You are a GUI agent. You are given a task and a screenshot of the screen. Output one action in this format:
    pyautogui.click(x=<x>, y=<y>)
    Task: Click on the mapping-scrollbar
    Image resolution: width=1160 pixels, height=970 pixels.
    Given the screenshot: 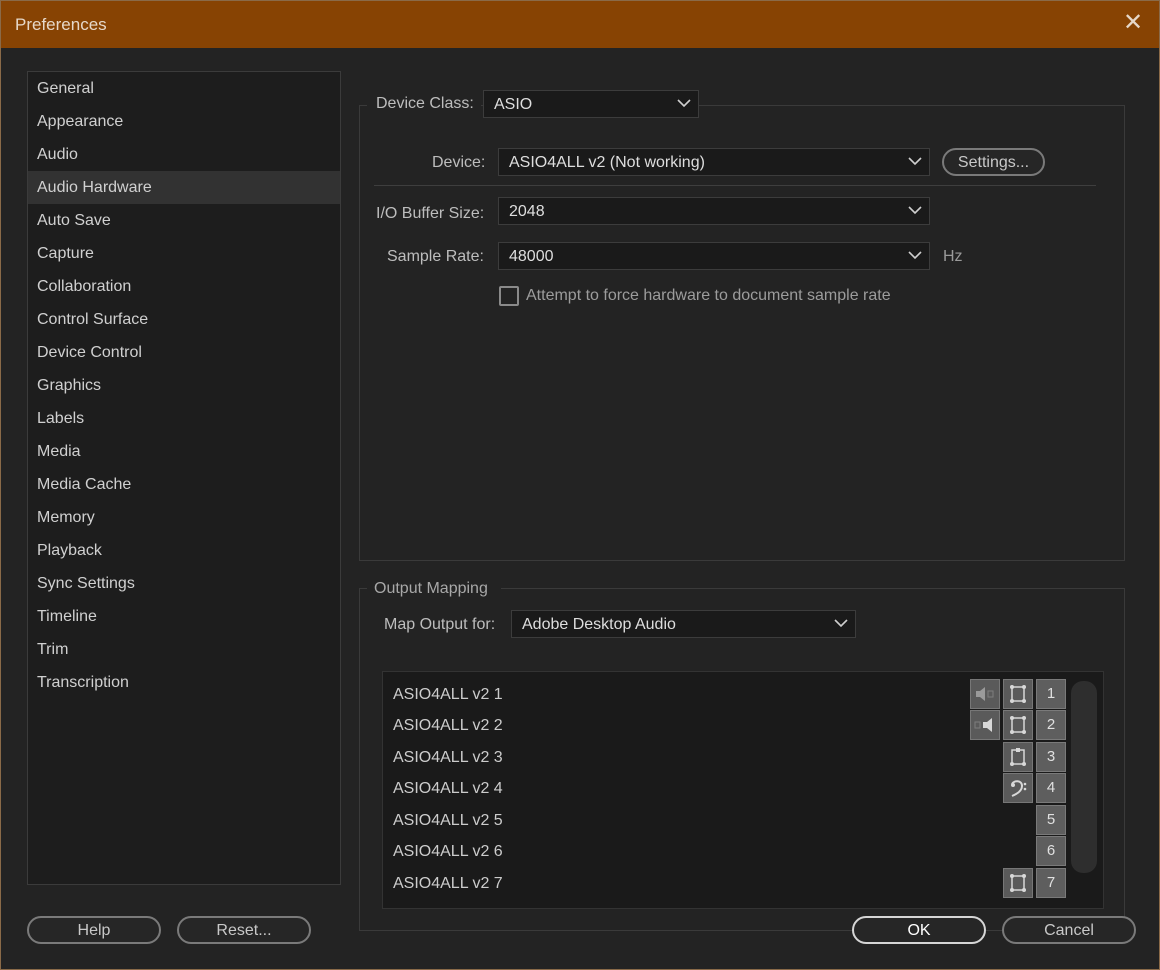 What is the action you would take?
    pyautogui.click(x=1084, y=777)
    